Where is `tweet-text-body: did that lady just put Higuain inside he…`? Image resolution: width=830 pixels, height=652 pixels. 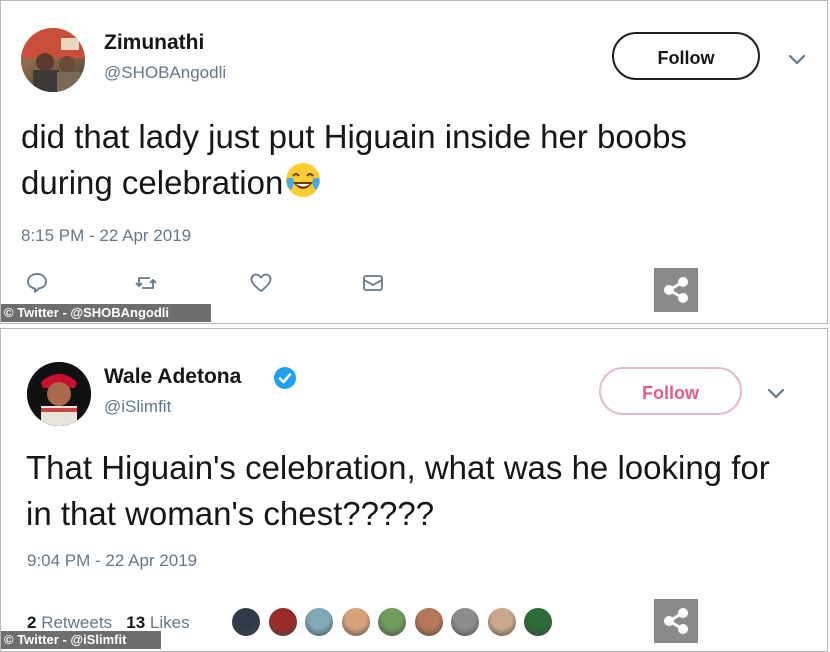 tweet-text-body: did that lady just put Higuain inside he… is located at coordinates (354, 159).